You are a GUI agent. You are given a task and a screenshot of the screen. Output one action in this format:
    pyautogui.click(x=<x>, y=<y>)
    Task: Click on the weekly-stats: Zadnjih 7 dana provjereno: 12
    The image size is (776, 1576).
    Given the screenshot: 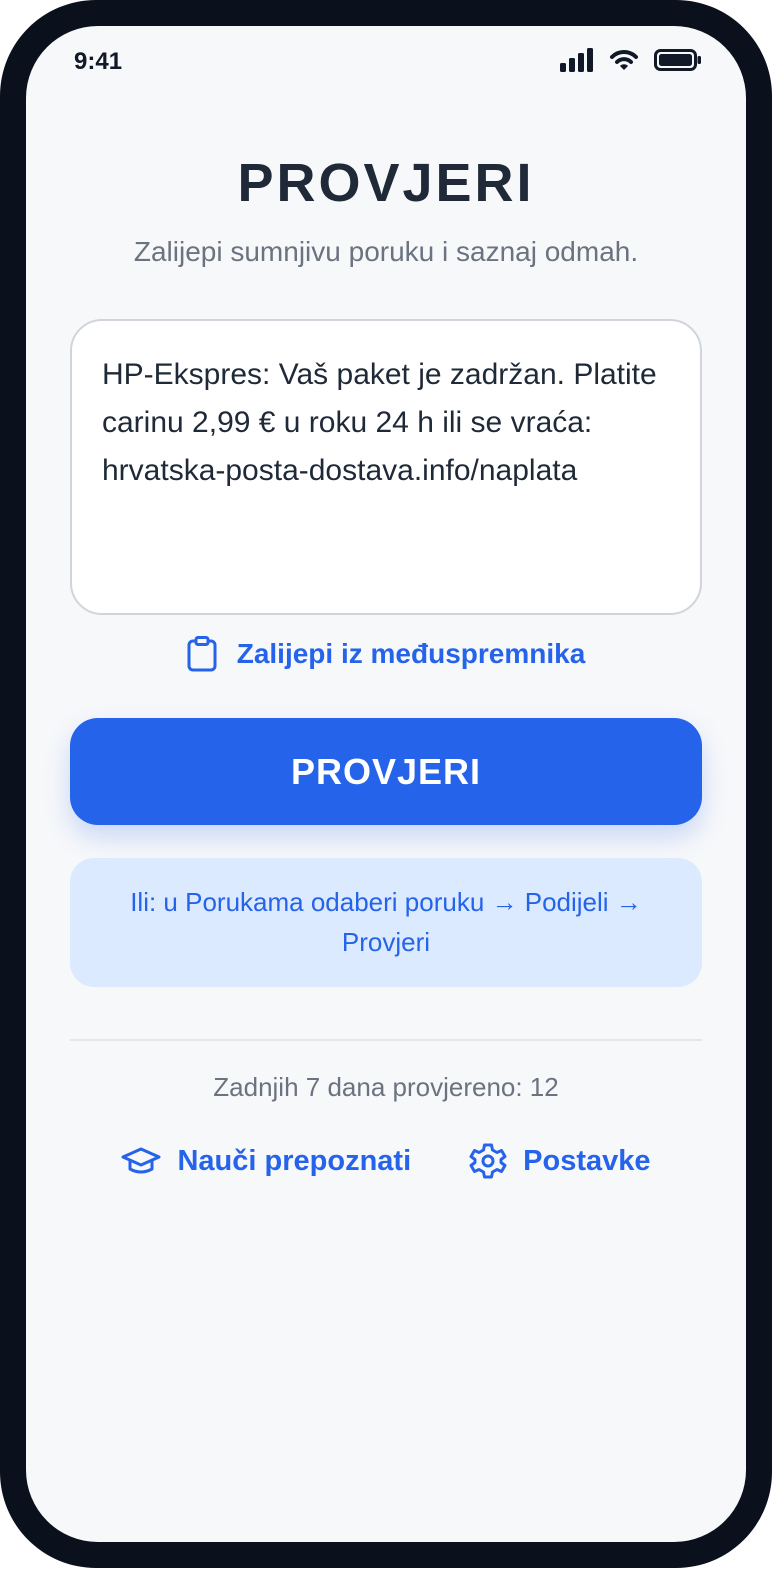 What is the action you would take?
    pyautogui.click(x=386, y=1087)
    